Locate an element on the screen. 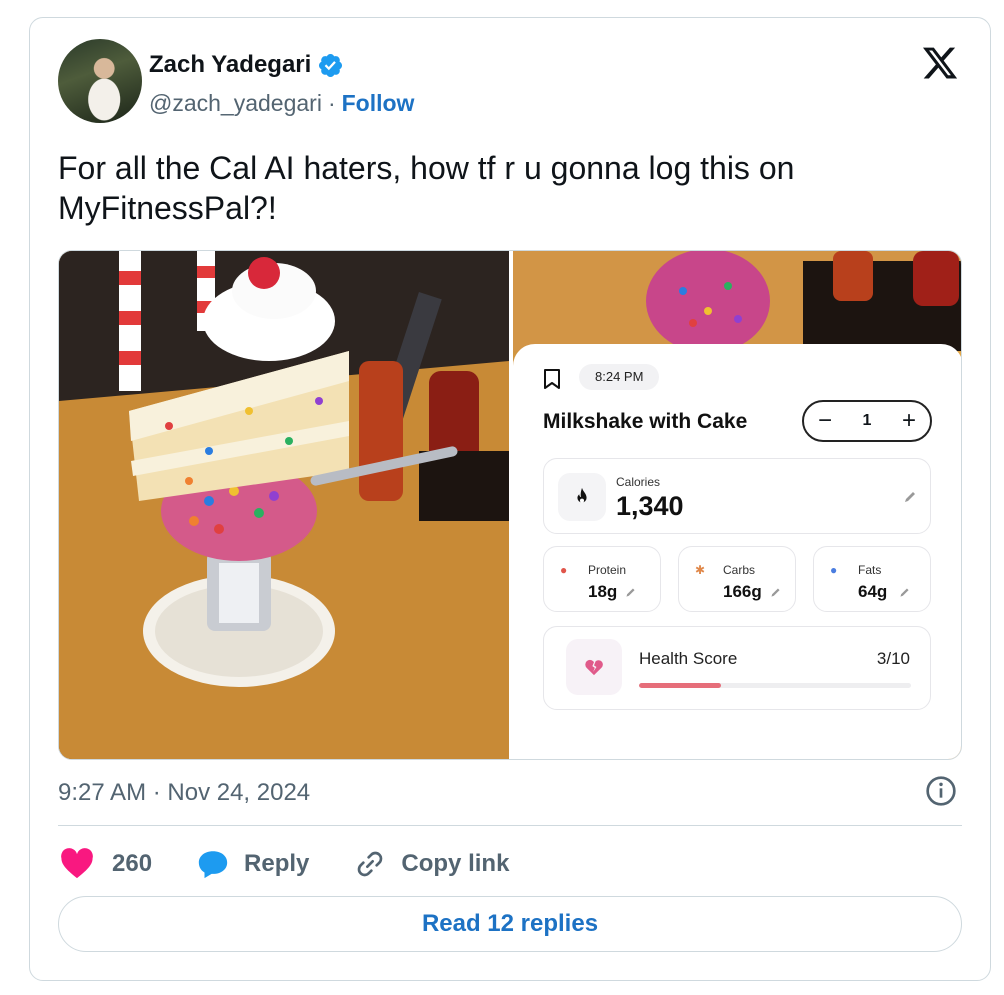 The width and height of the screenshot is (1004, 995). meal-time-badge: 8:24 PM is located at coordinates (619, 377).